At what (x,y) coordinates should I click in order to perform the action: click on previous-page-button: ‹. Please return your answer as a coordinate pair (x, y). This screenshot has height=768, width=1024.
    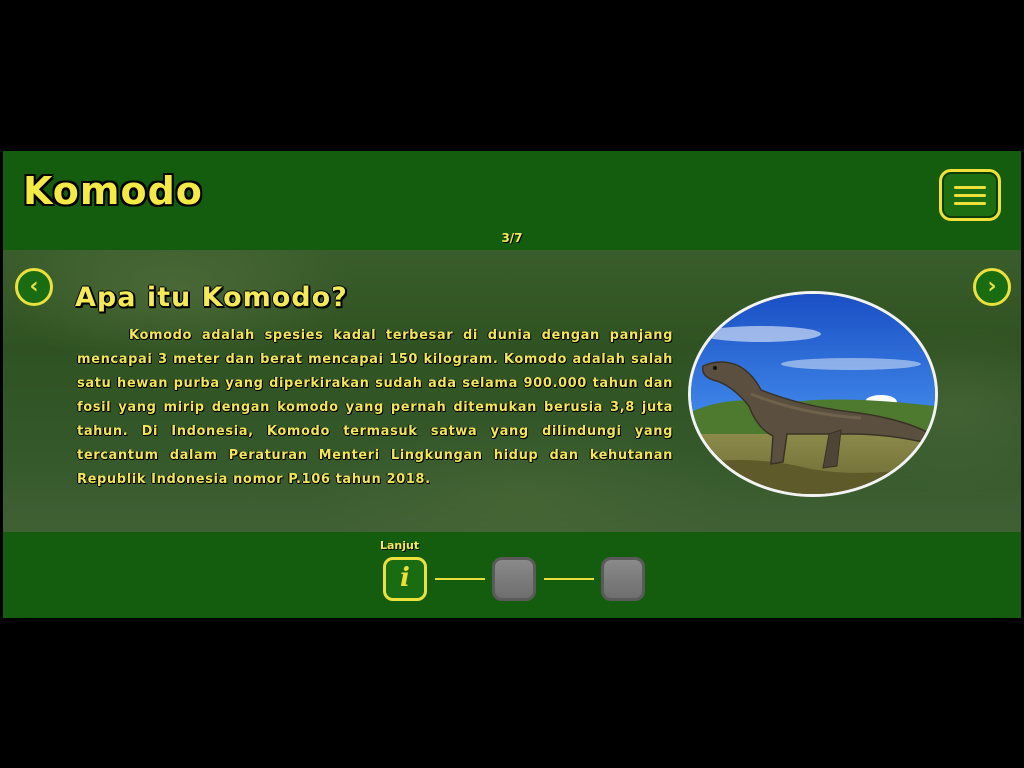
    Looking at the image, I should click on (34, 287).